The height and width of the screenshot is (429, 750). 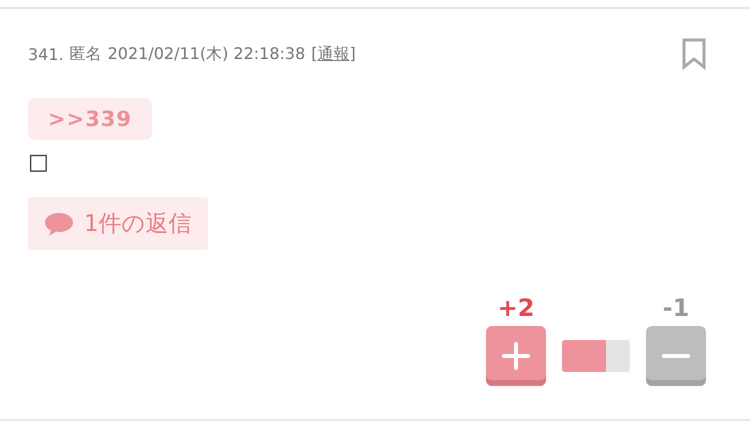 I want to click on bracket: [, so click(x=314, y=54).